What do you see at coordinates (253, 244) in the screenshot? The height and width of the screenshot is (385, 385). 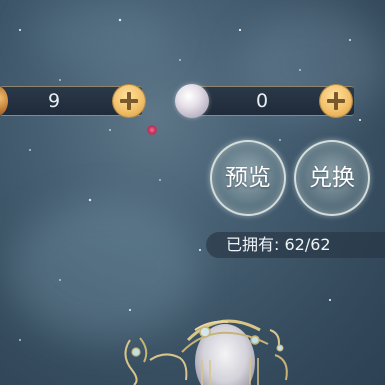 I see `owned-label: 已拥有:` at bounding box center [253, 244].